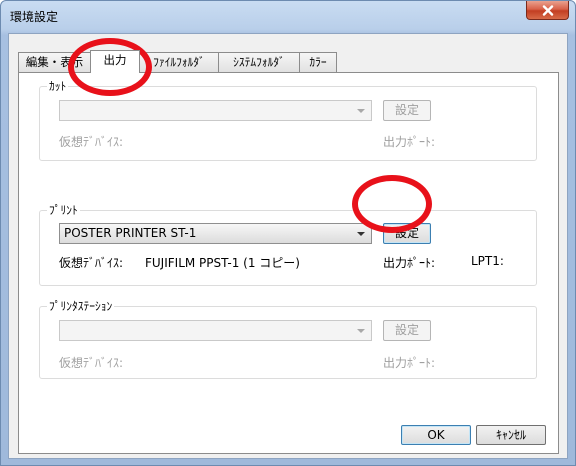  Describe the element at coordinates (407, 233) in the screenshot. I see `print-settings-button: 設定` at that location.